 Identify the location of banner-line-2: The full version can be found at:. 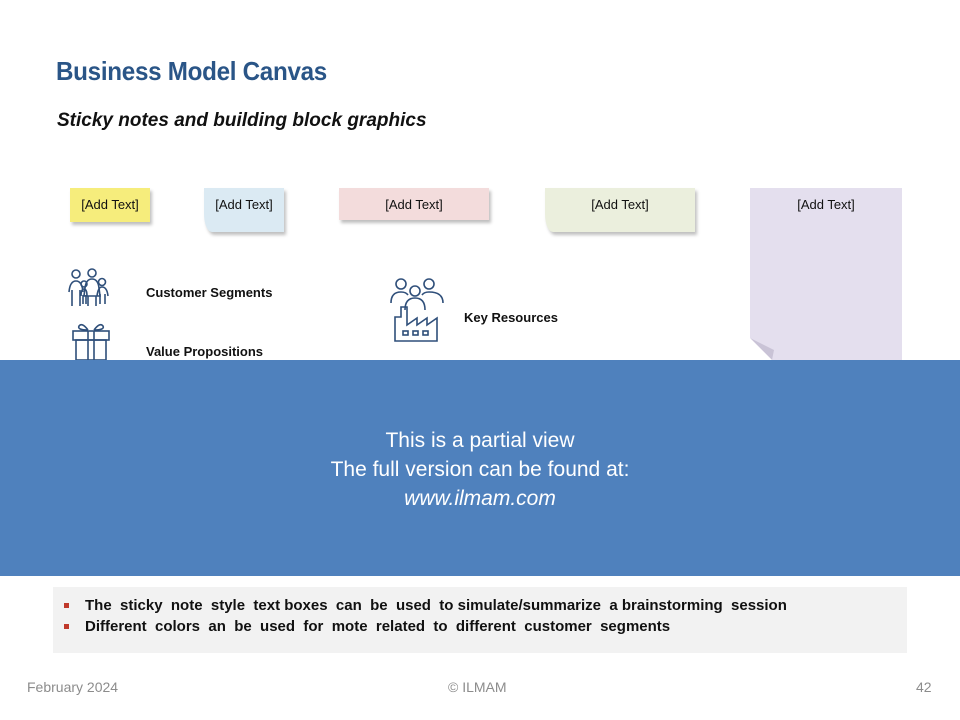
(480, 469).